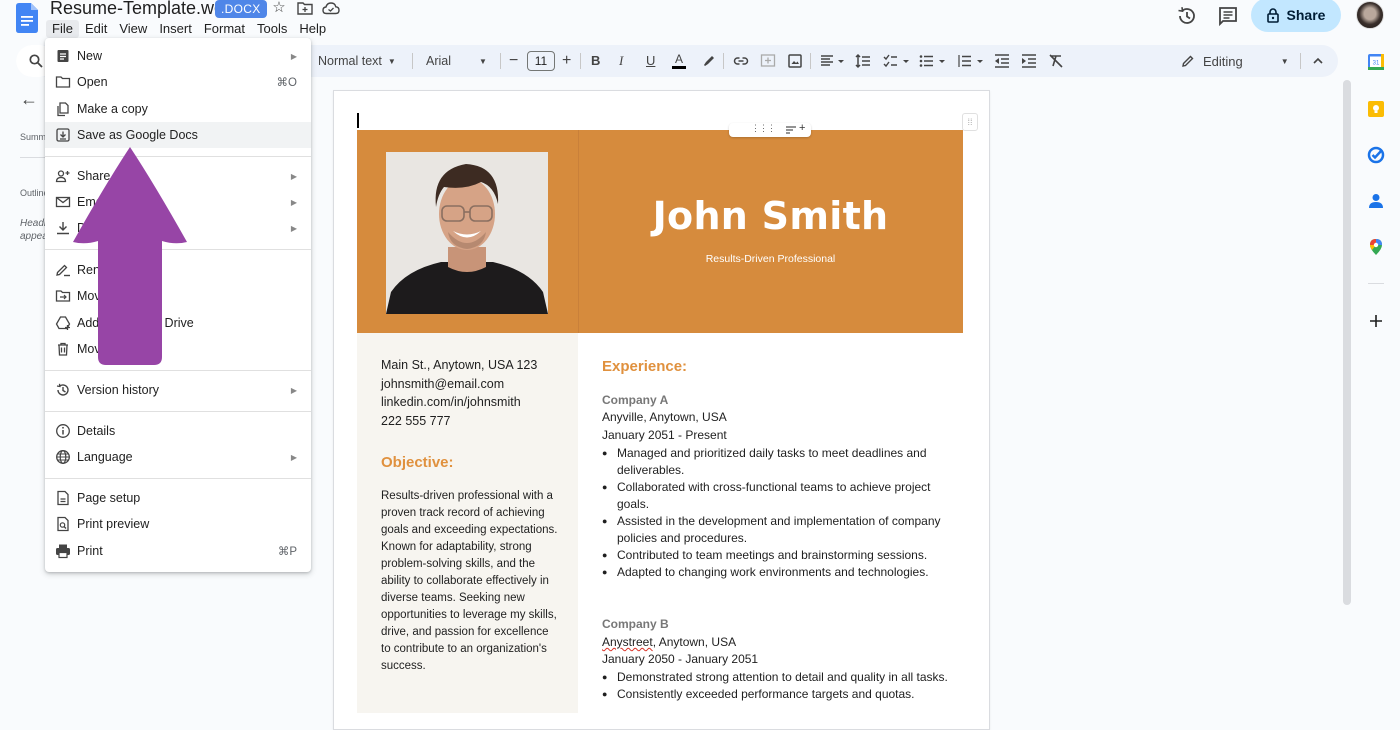 The height and width of the screenshot is (730, 1400). I want to click on keep-icon, so click(1376, 109).